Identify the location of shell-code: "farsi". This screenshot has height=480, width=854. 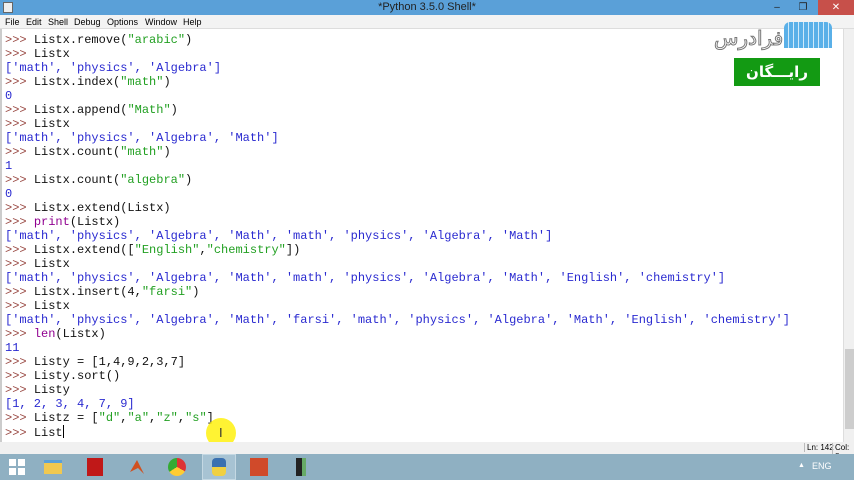
(167, 292).